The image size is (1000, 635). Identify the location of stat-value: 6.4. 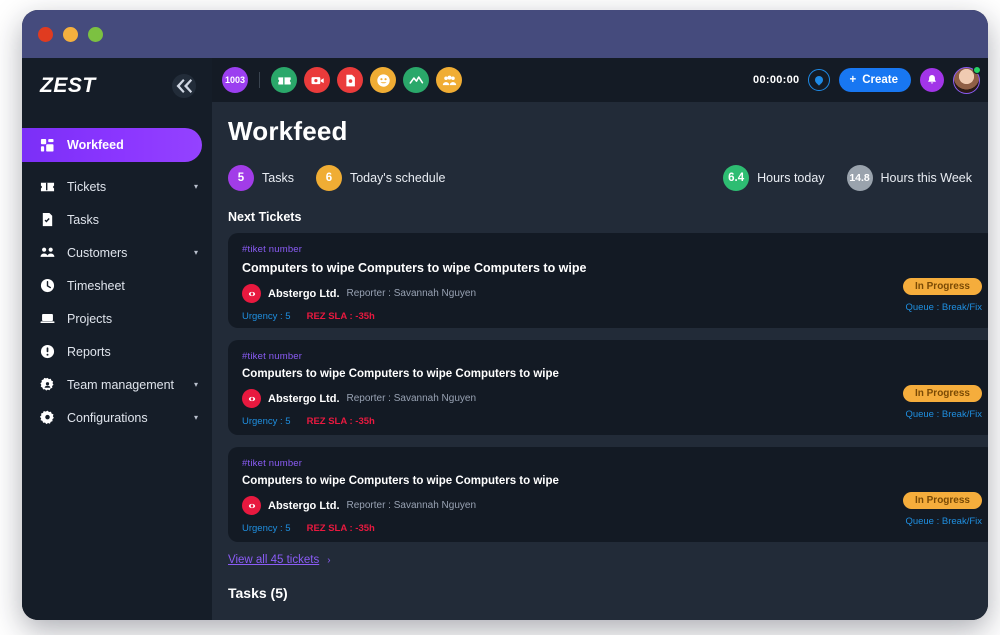
(736, 178).